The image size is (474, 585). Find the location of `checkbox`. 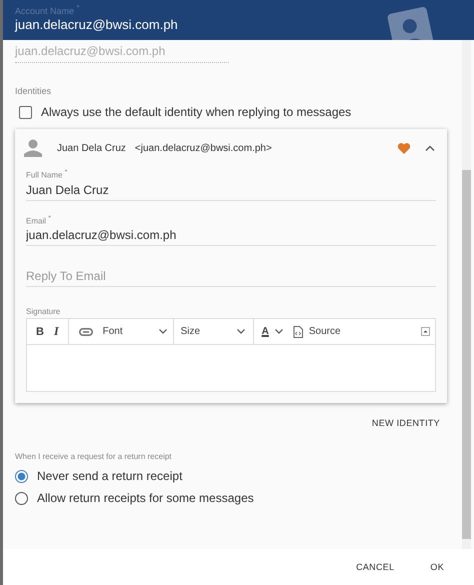

checkbox is located at coordinates (25, 112).